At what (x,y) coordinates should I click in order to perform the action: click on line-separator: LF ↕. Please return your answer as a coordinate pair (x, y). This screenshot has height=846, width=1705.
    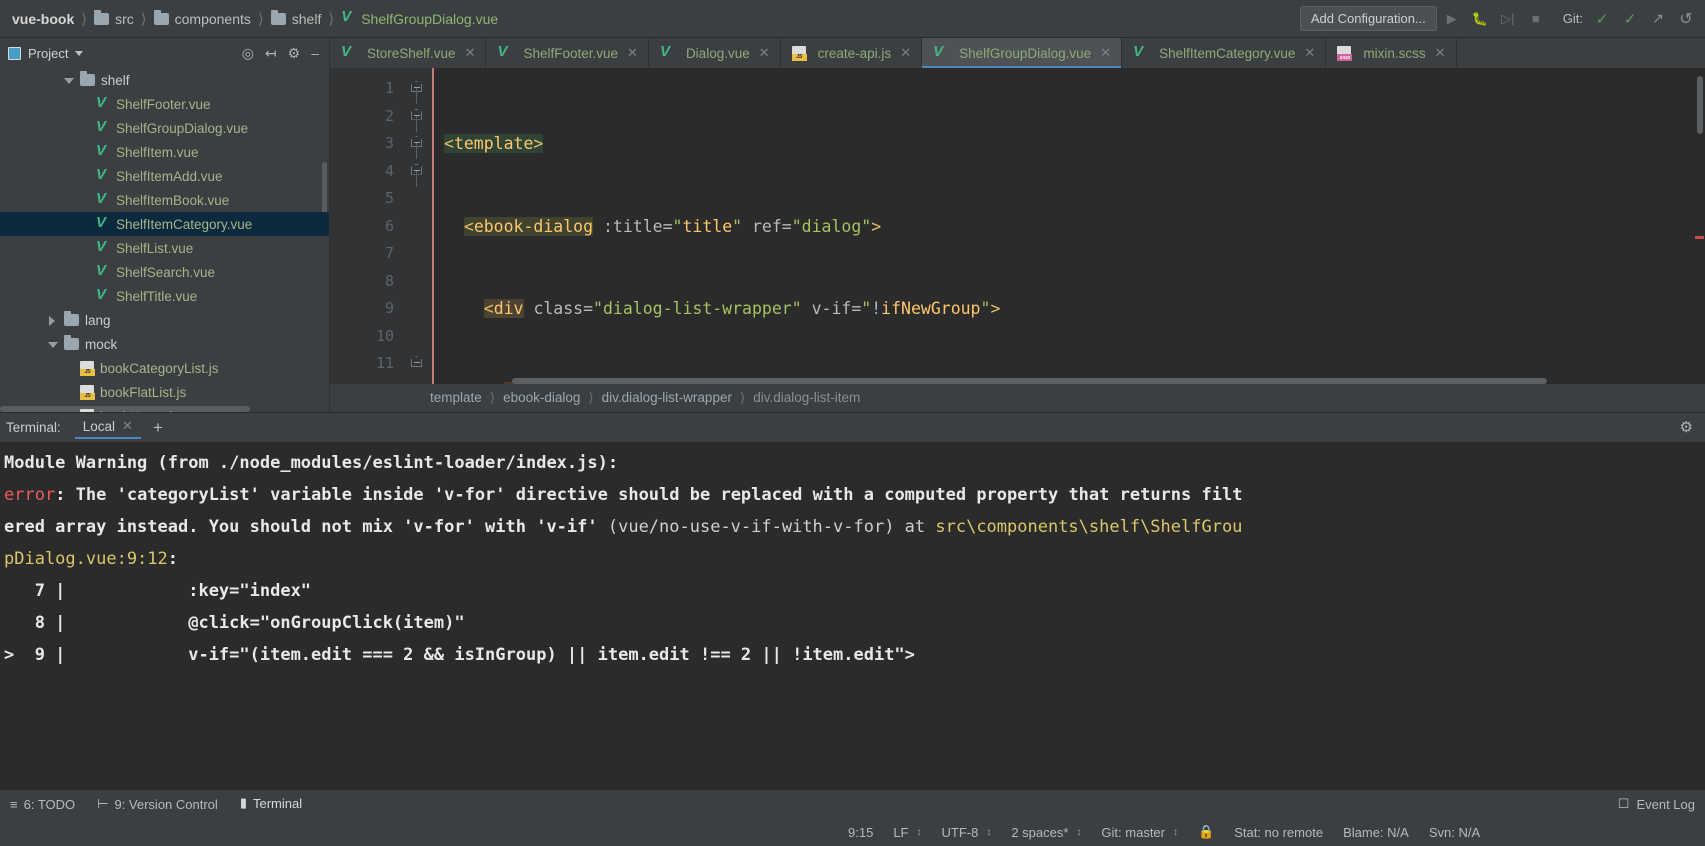
    Looking at the image, I should click on (907, 832).